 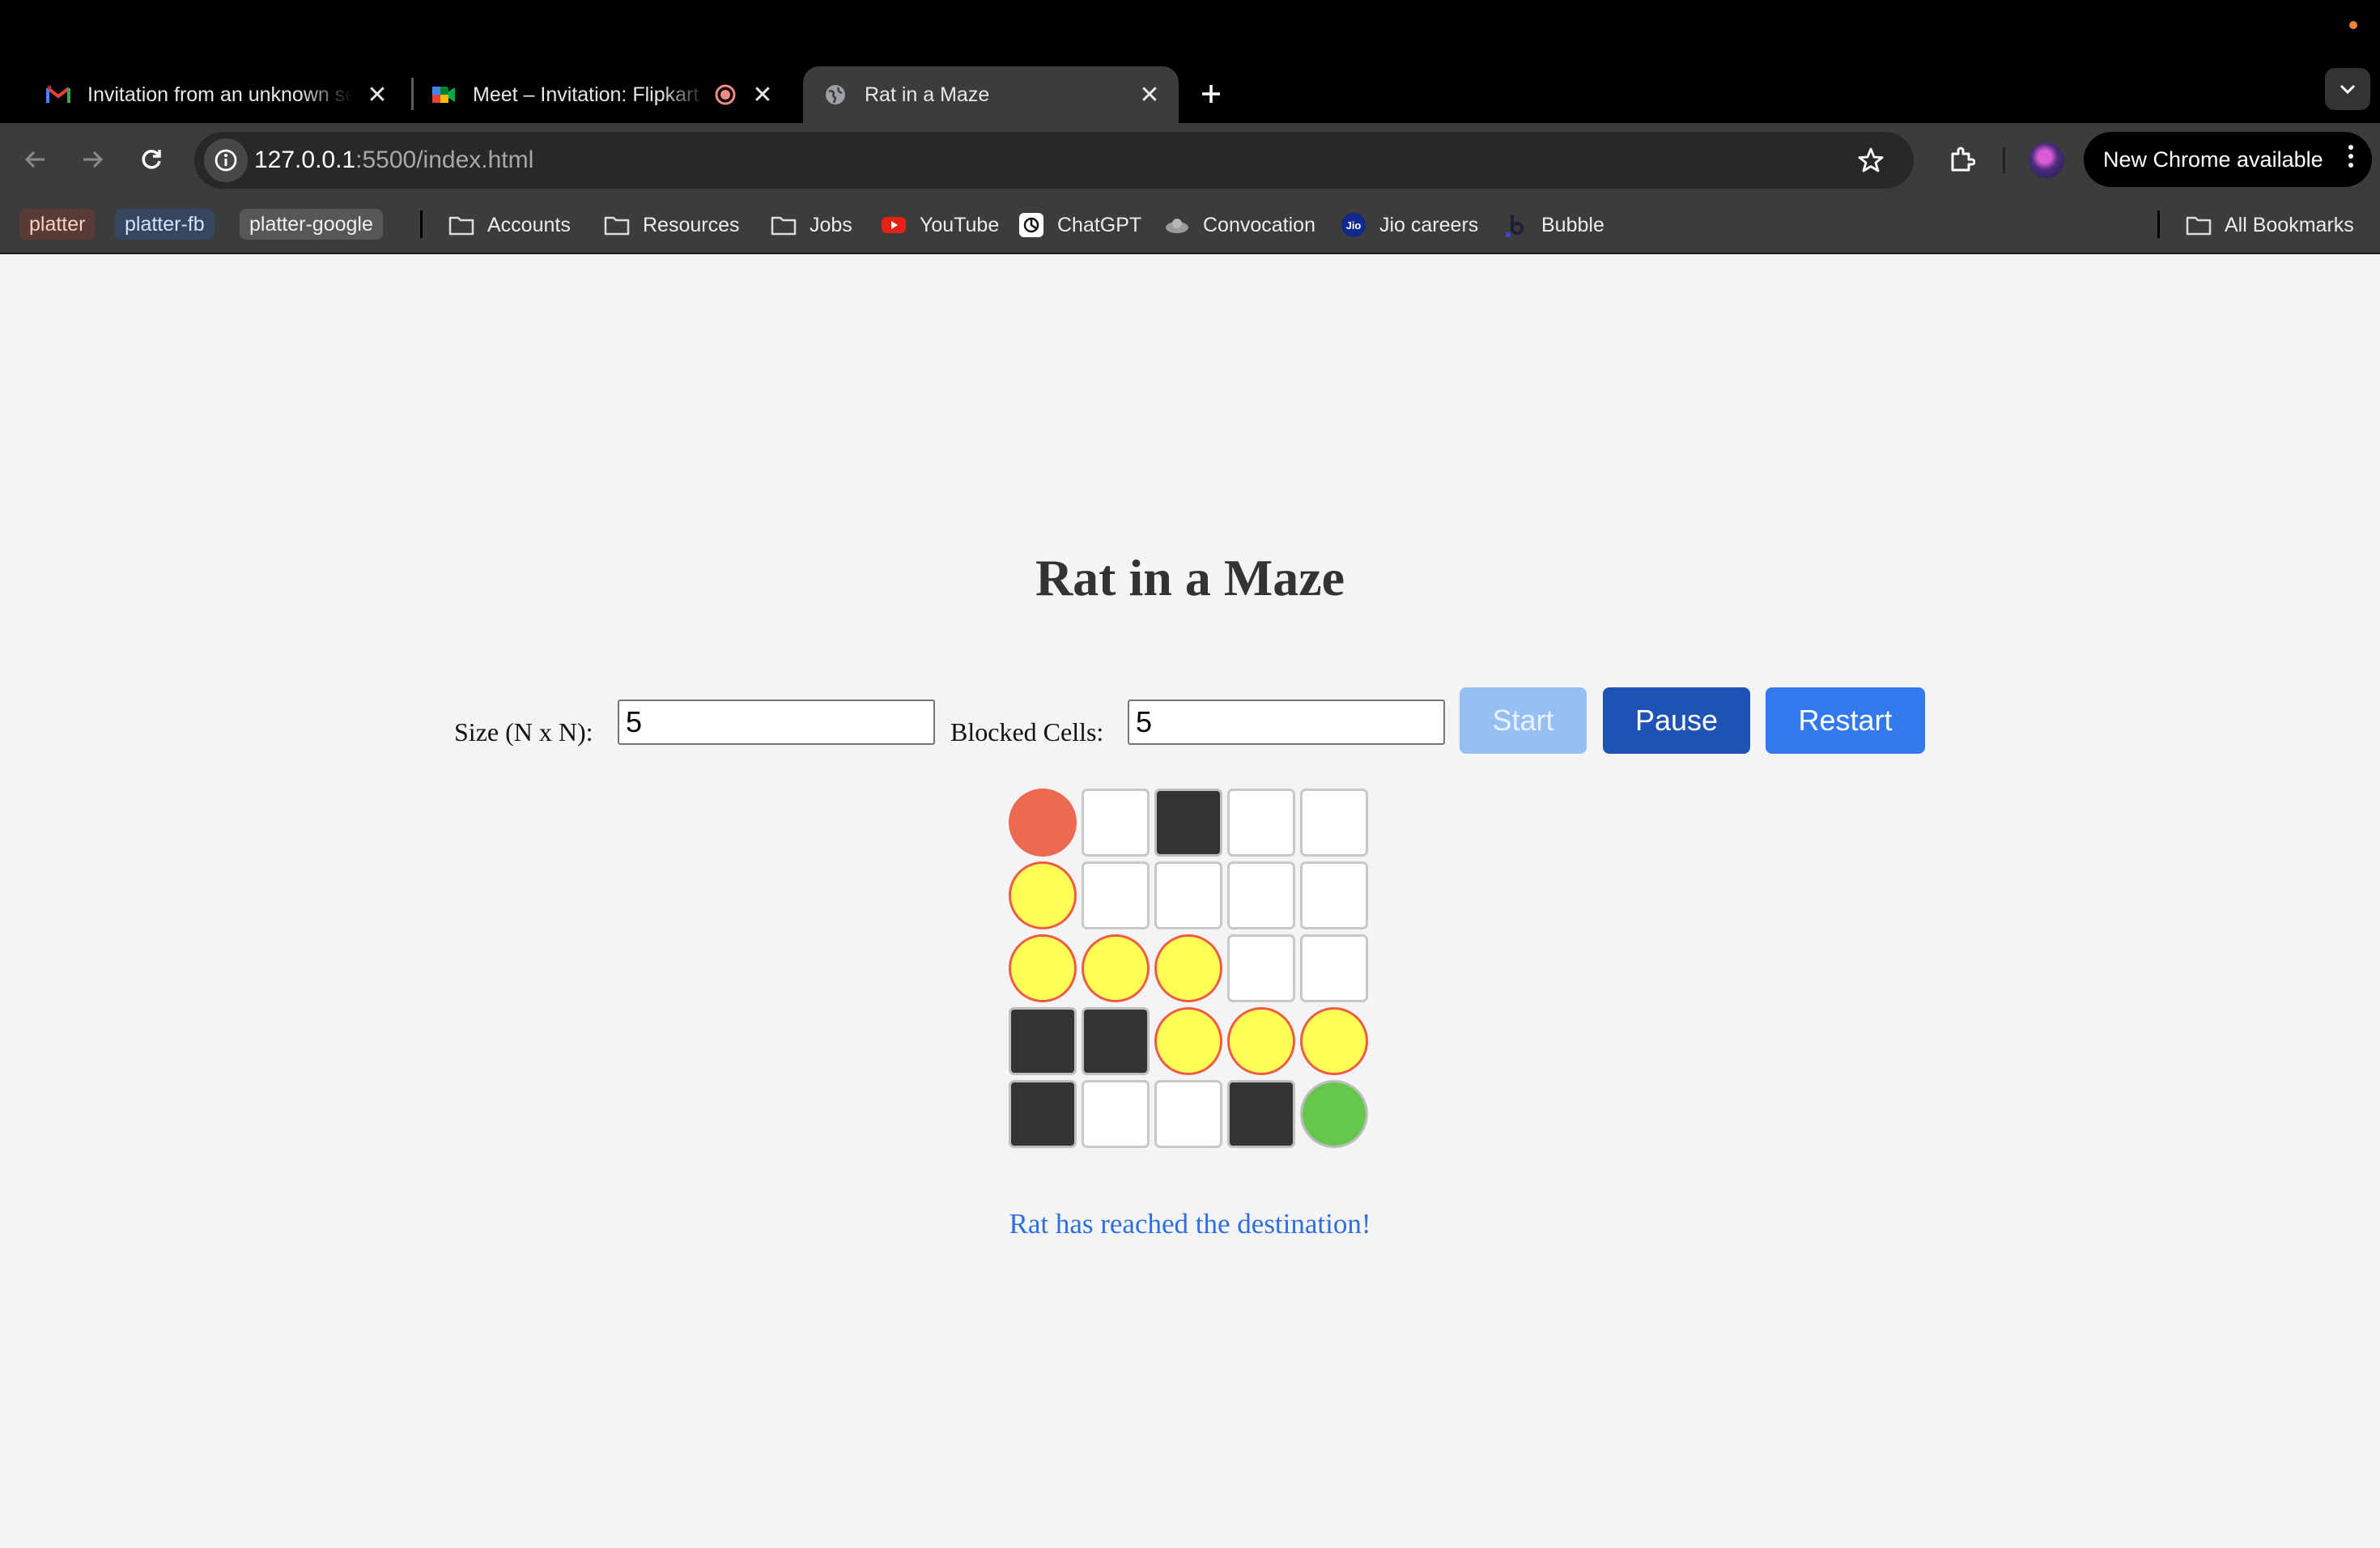 I want to click on tab-title: Meet – Invitation: Flipkart, so click(x=586, y=95).